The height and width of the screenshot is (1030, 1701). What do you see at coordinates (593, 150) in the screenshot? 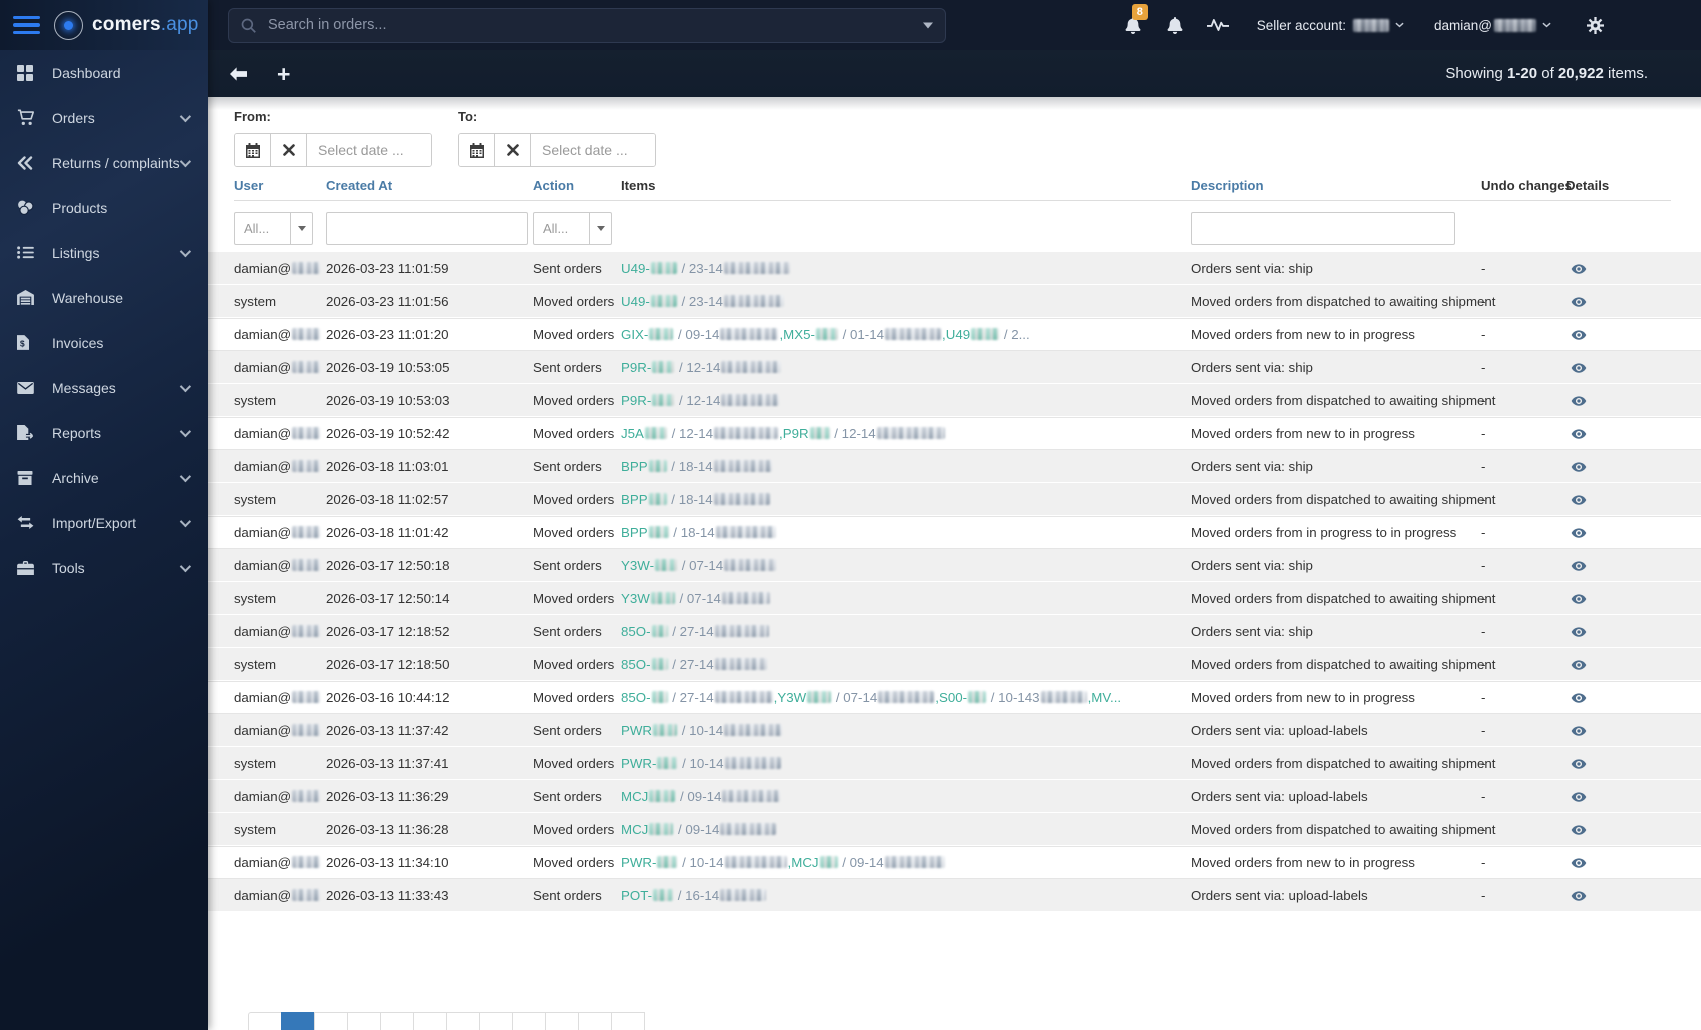
I see `to-date-input` at bounding box center [593, 150].